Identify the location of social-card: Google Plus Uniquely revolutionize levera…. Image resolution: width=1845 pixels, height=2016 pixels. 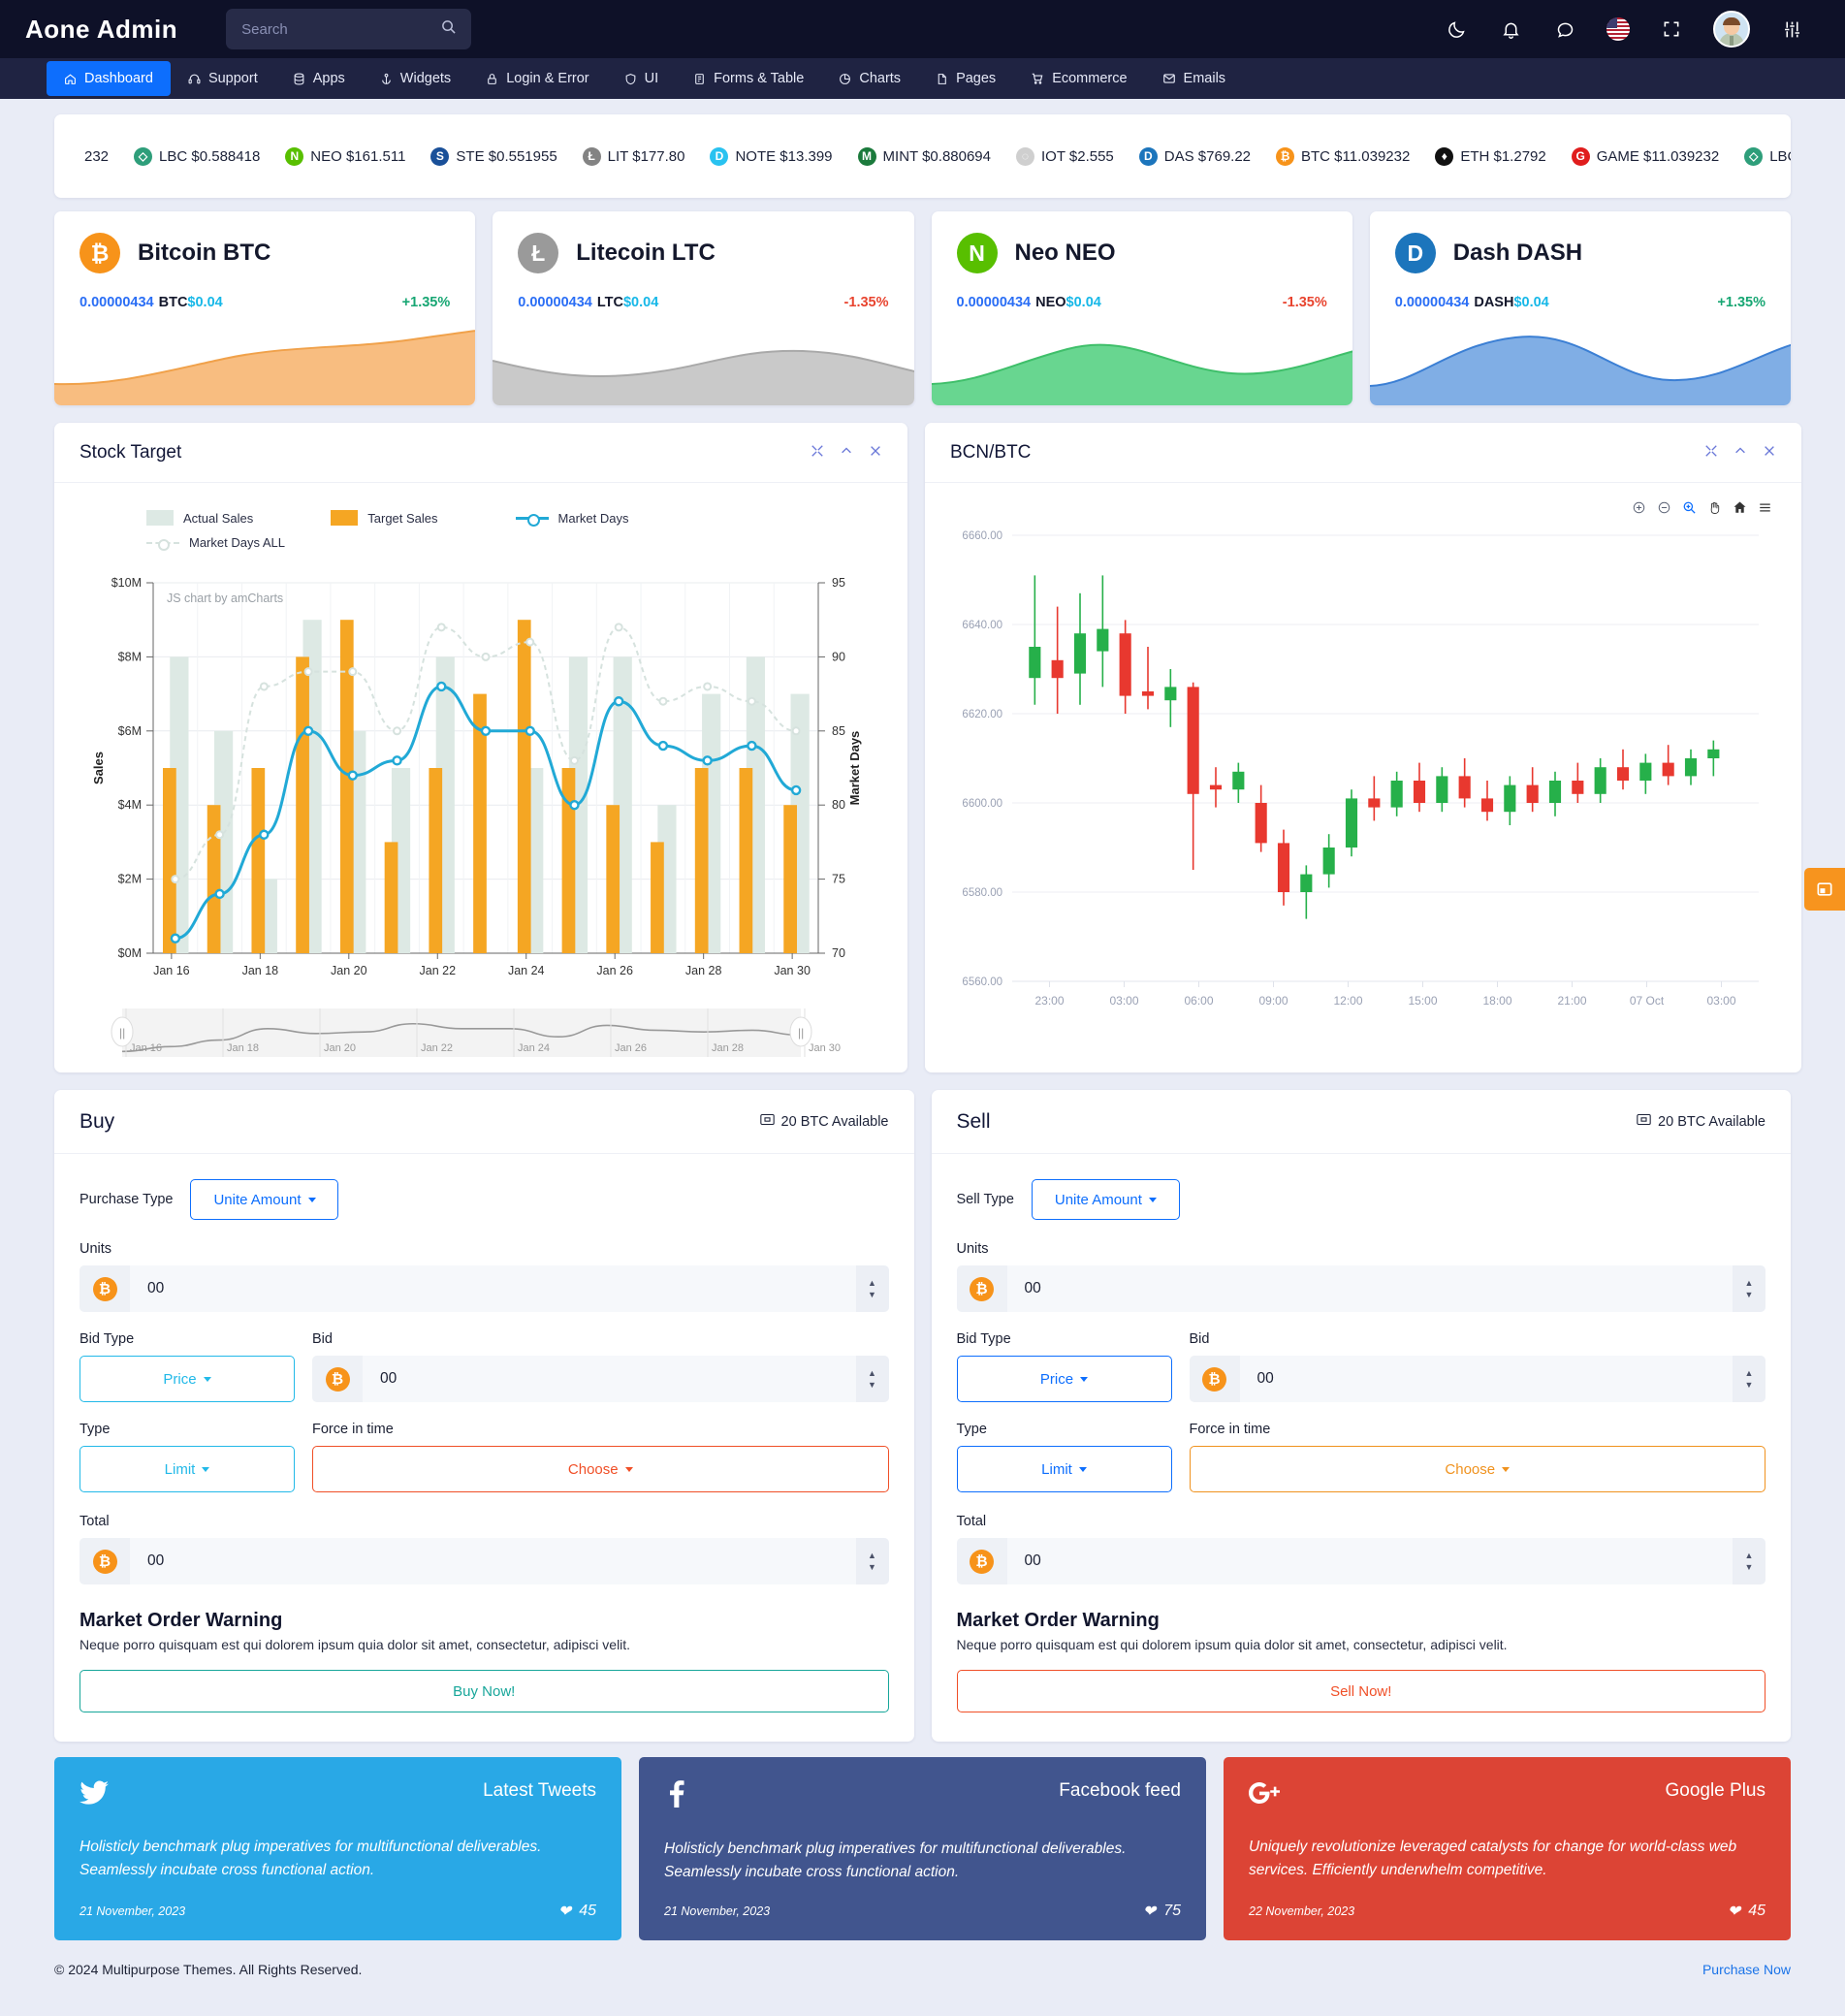
(1507, 1849).